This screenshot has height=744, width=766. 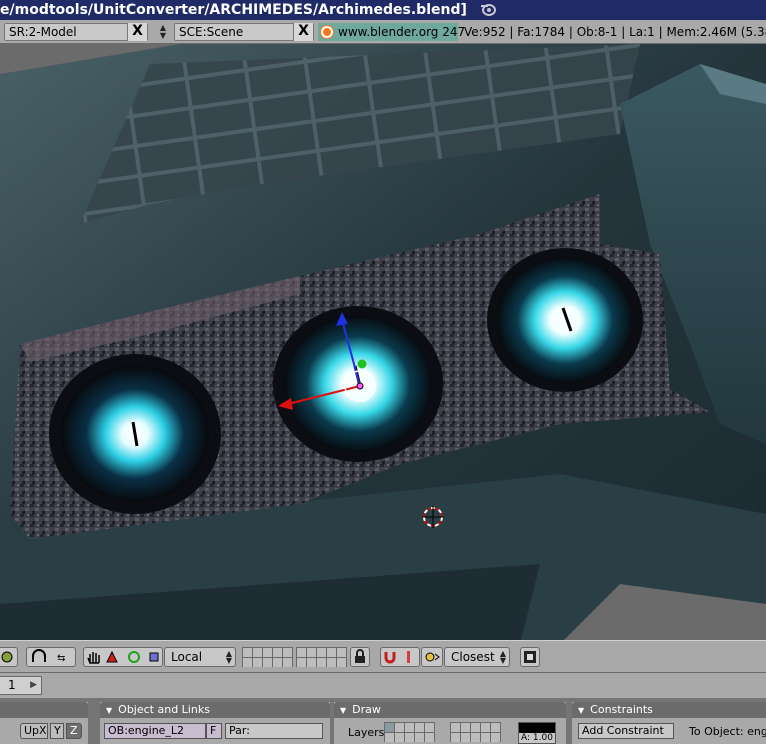 I want to click on render-preview-button, so click(x=530, y=657).